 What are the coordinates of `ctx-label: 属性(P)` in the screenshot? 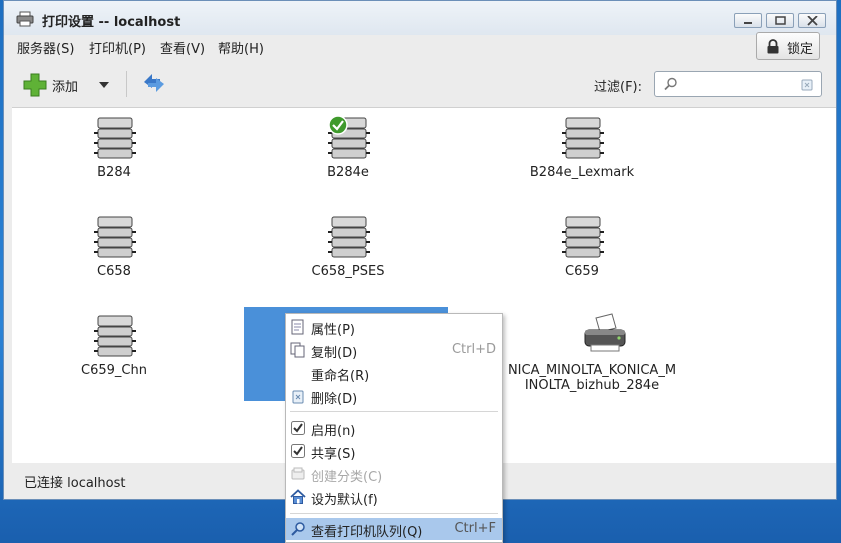 It's located at (333, 330).